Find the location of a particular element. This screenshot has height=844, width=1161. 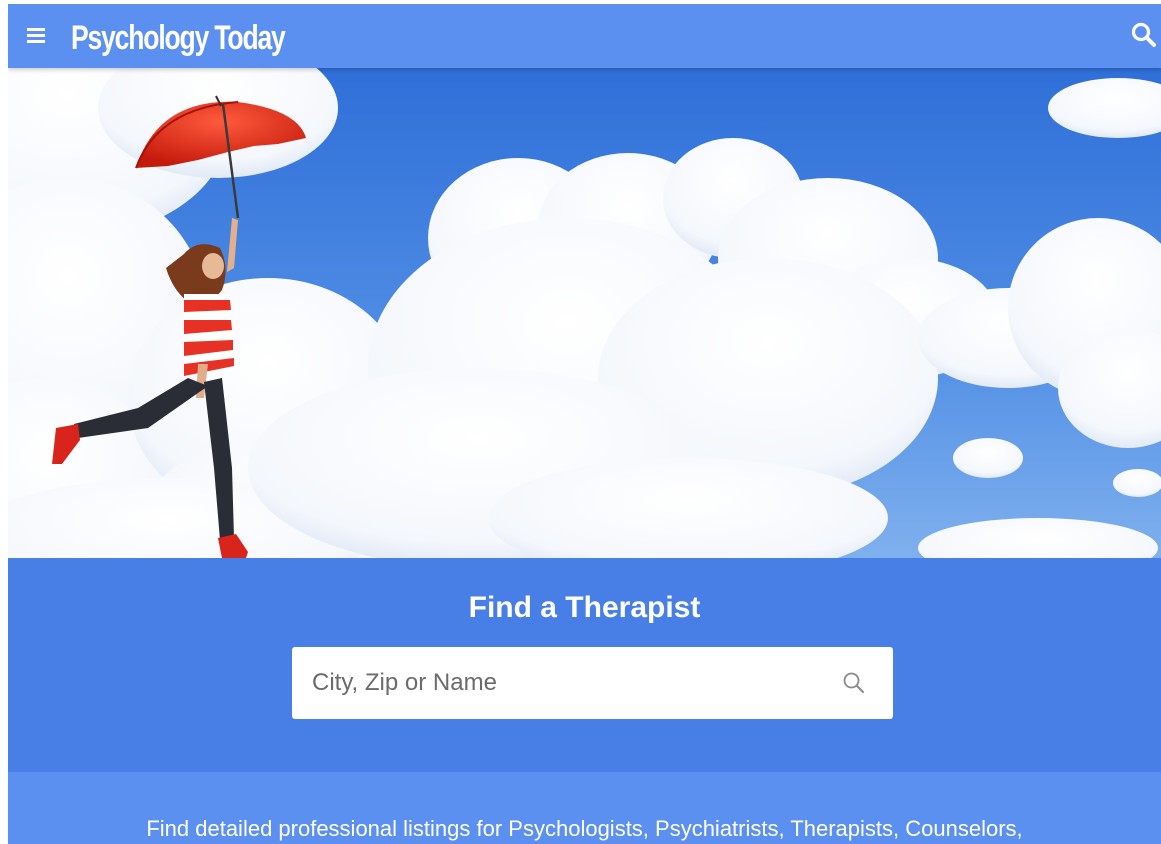

site-header: Psychology Today is located at coordinates (584, 36).